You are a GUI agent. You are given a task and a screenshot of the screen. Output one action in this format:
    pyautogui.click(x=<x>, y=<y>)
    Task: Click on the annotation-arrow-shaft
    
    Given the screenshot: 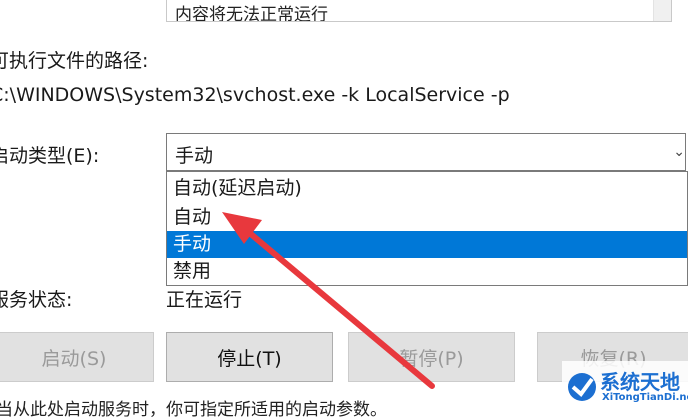 What is the action you would take?
    pyautogui.click(x=339, y=308)
    